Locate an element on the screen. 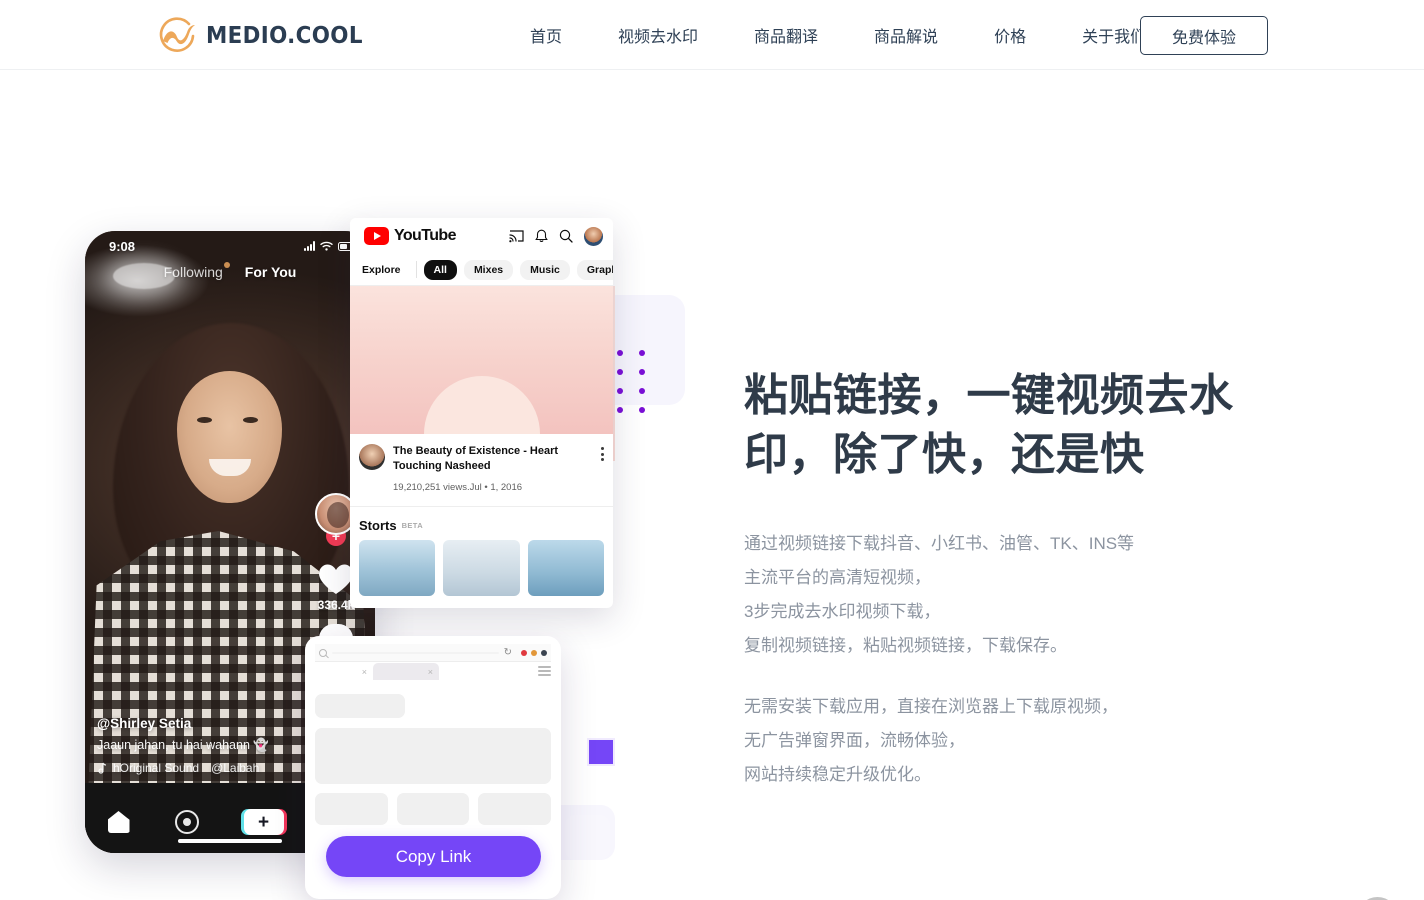 The height and width of the screenshot is (900, 1424). wifi-icon is located at coordinates (326, 246).